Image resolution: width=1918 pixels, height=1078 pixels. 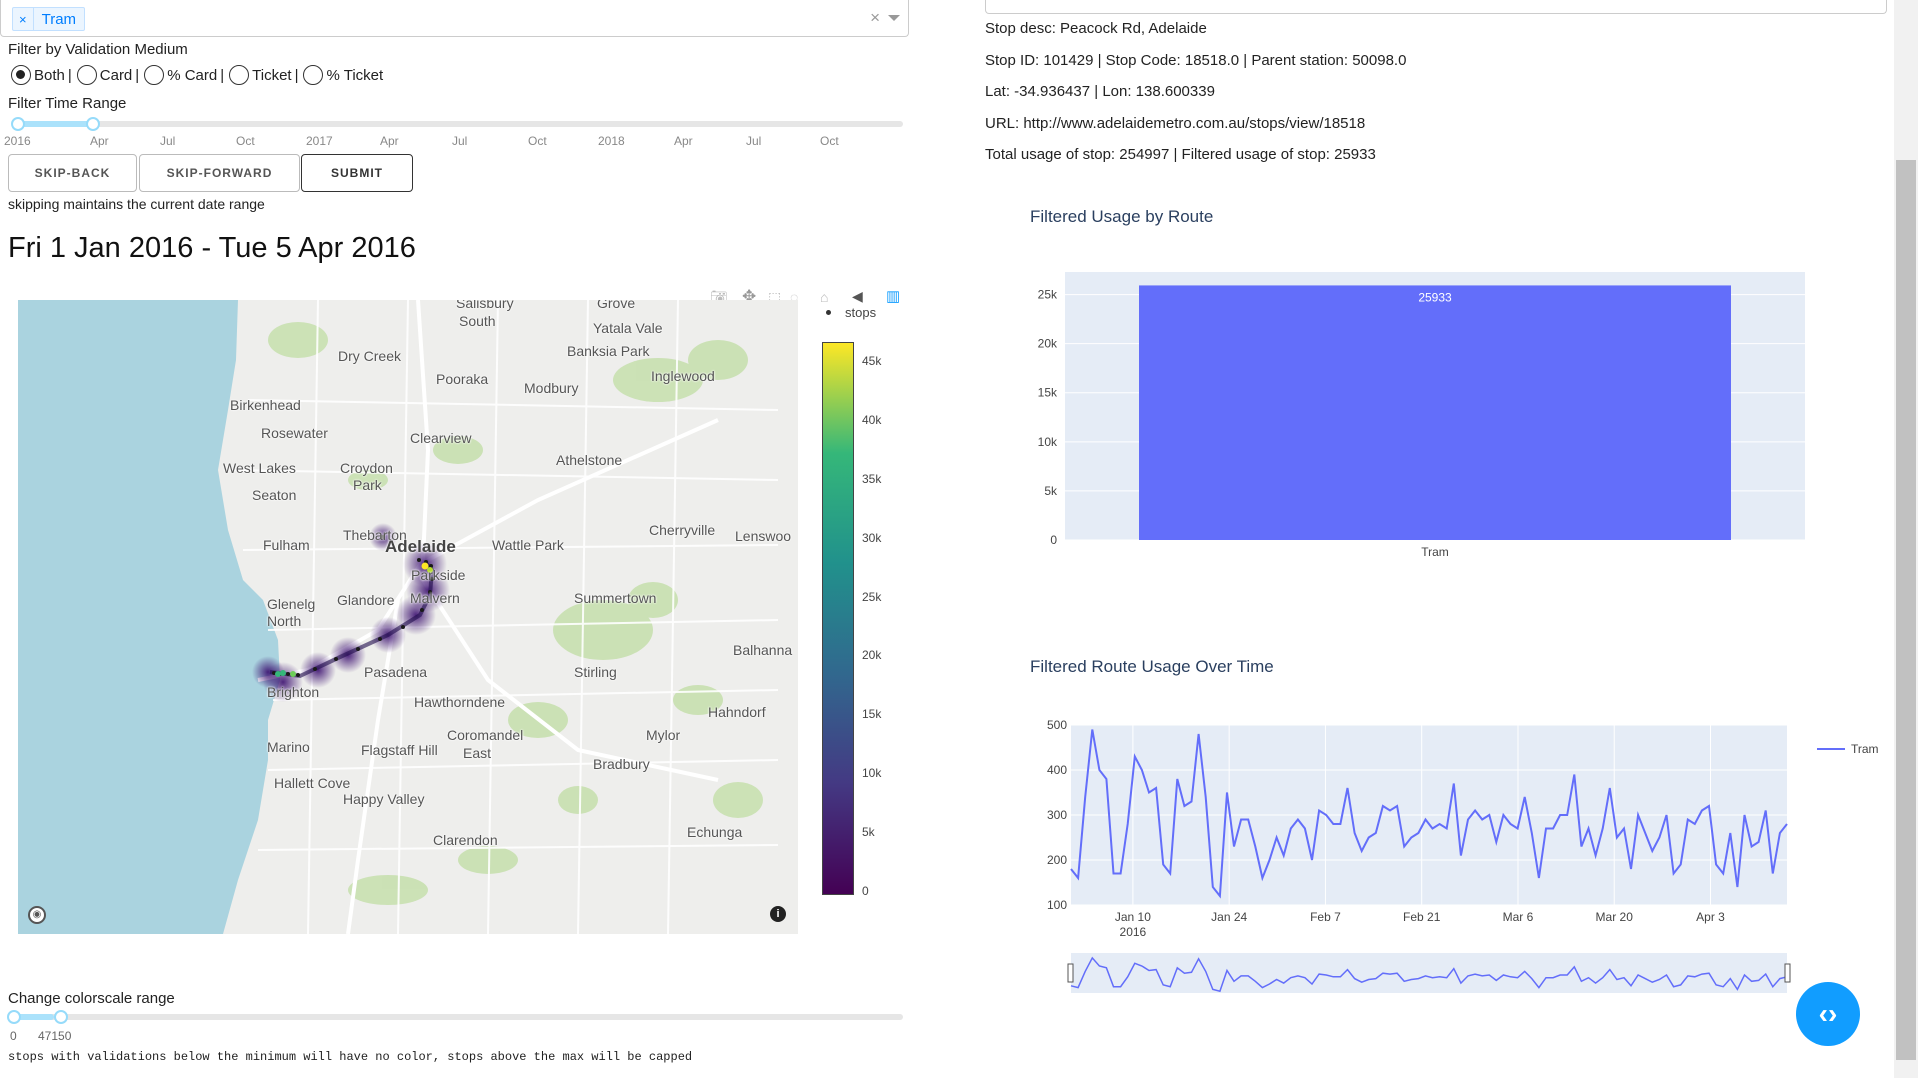 I want to click on plotly-logo-icon: ▥, so click(x=893, y=296).